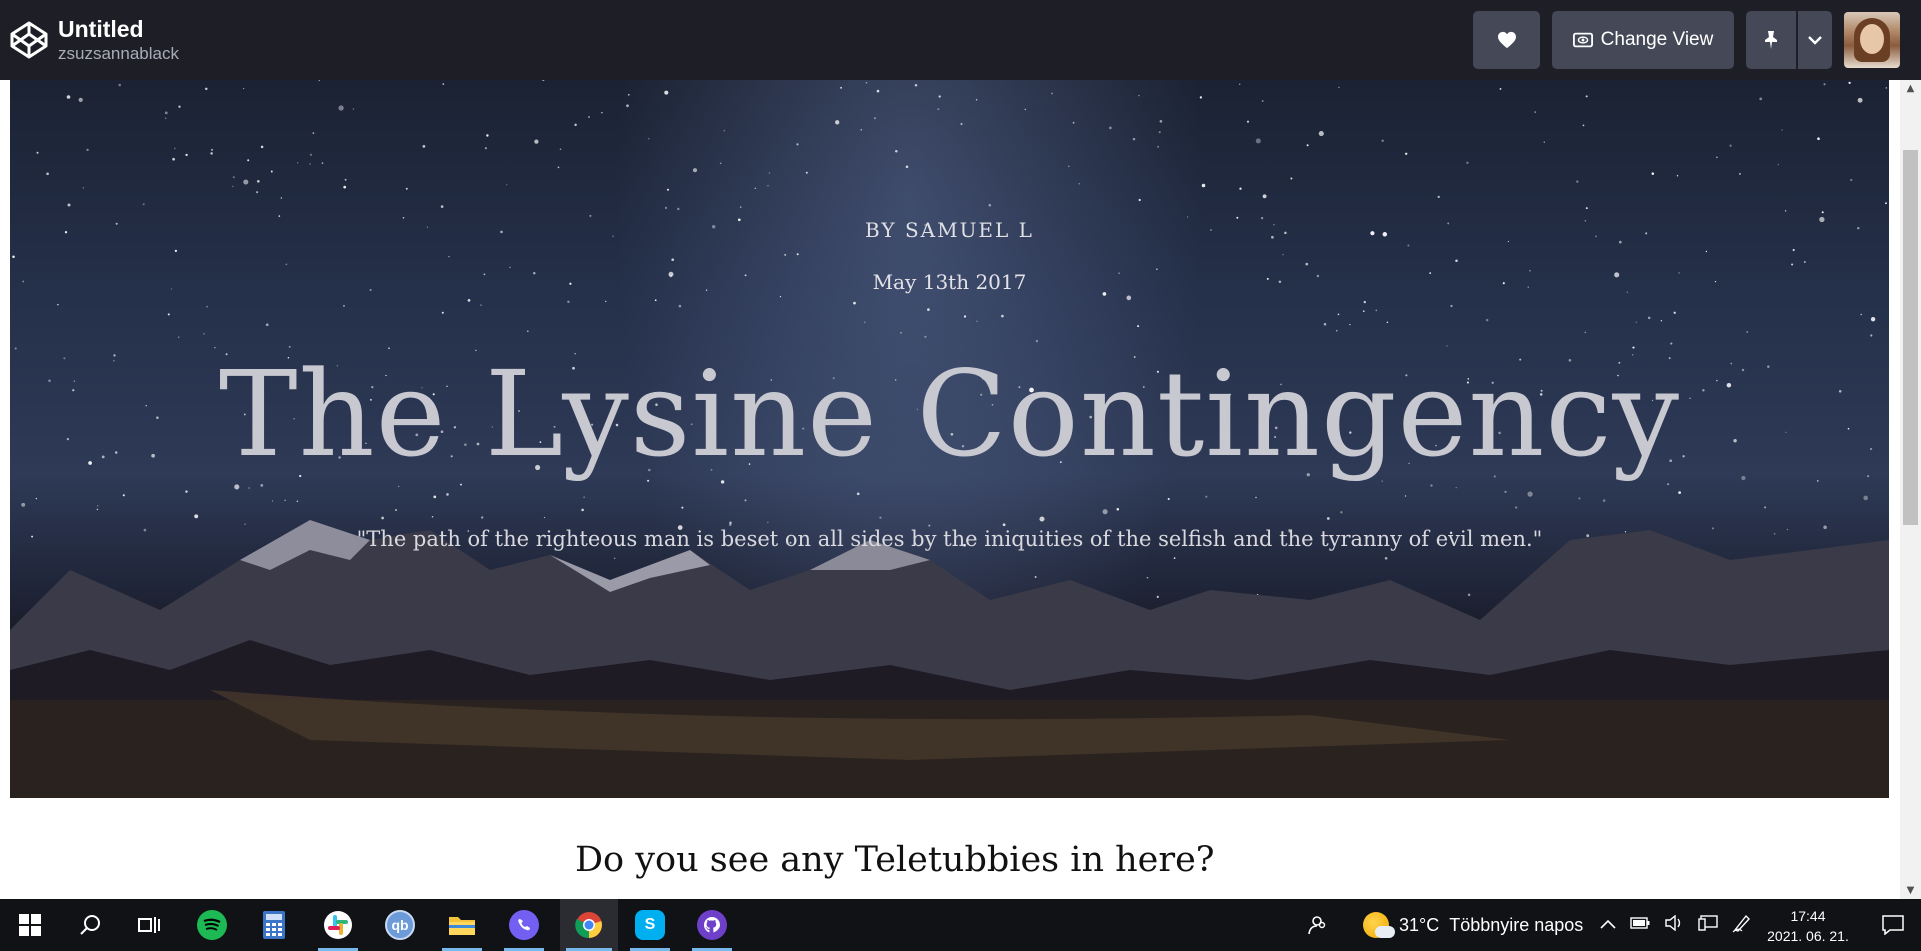 The image size is (1921, 951). I want to click on pin-dropdown-button, so click(1815, 40).